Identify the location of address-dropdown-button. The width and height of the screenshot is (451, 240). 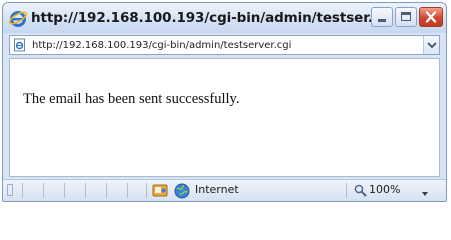
(431, 45).